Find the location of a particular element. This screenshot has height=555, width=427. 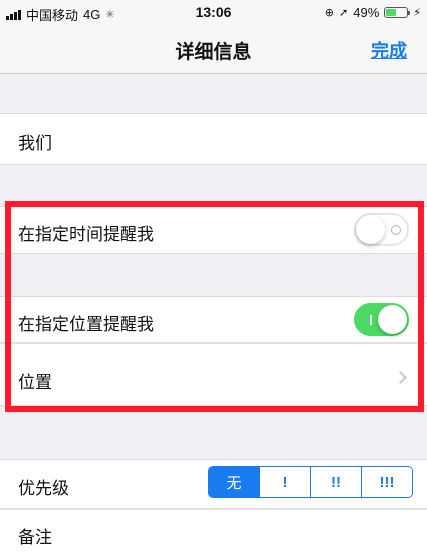

navigation-bar: 详细信息 完成 is located at coordinates (213, 50).